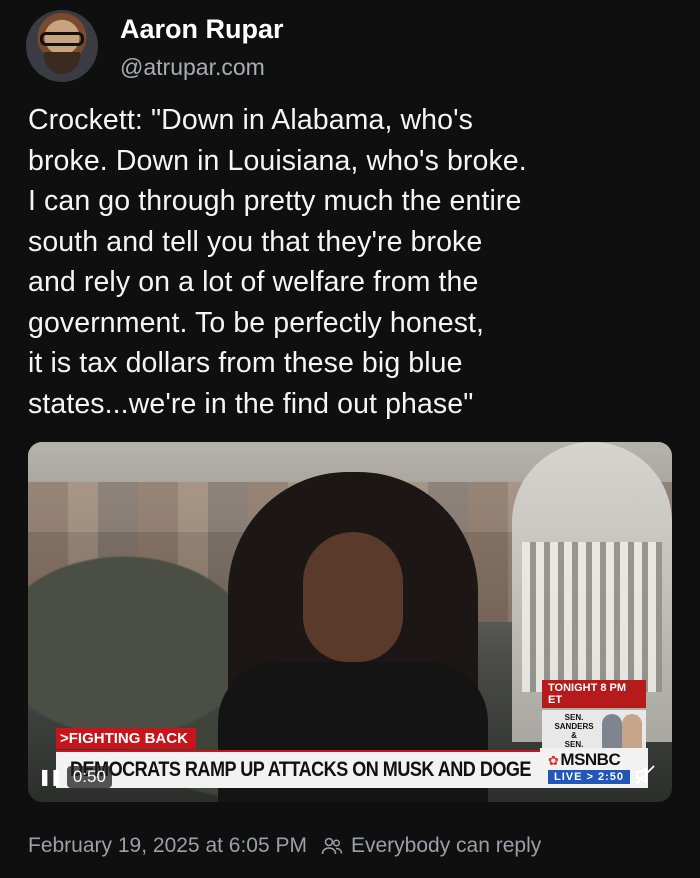 This screenshot has width=700, height=878. What do you see at coordinates (192, 67) in the screenshot?
I see `author-handle: @atrupar.com` at bounding box center [192, 67].